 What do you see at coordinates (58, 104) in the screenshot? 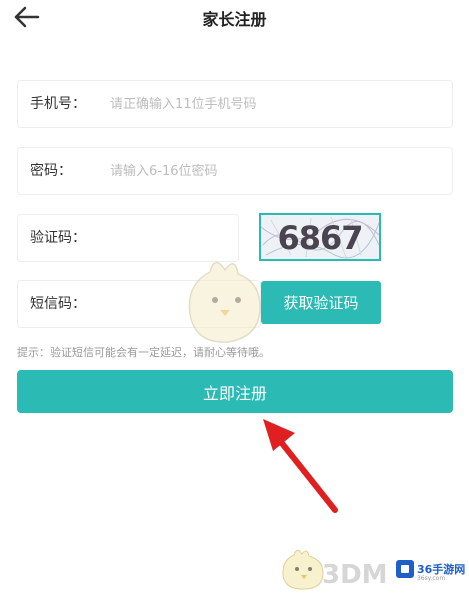
I see `phone-label: 手机号：` at bounding box center [58, 104].